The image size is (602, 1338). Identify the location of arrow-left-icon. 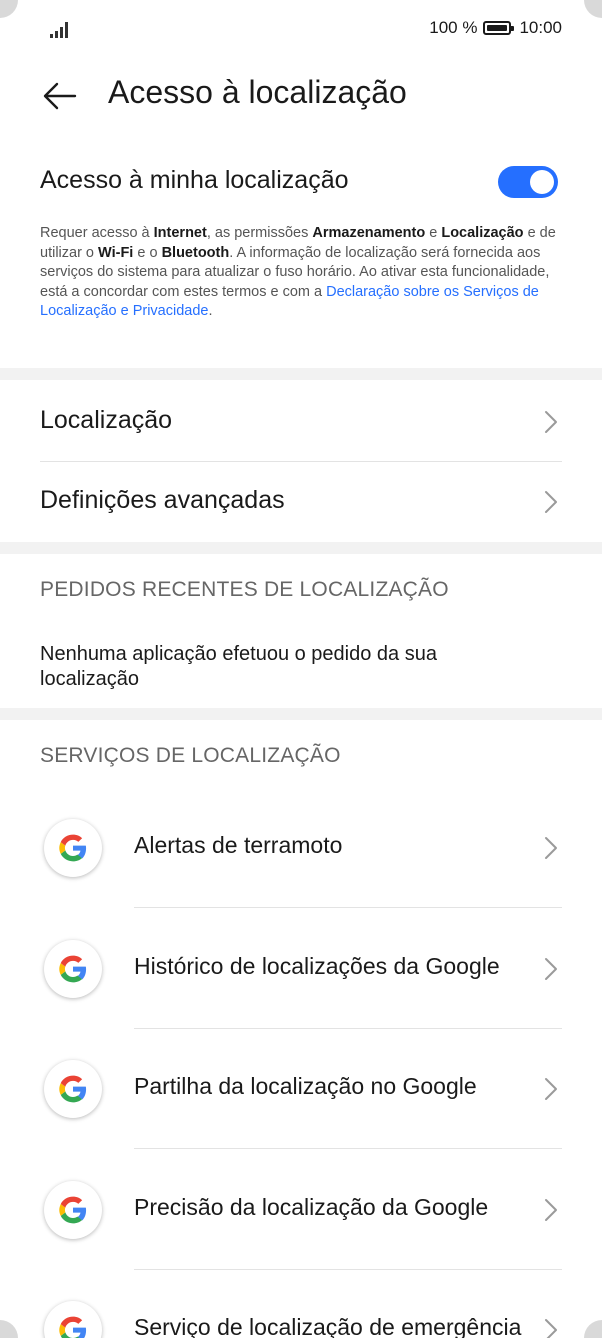
(60, 96).